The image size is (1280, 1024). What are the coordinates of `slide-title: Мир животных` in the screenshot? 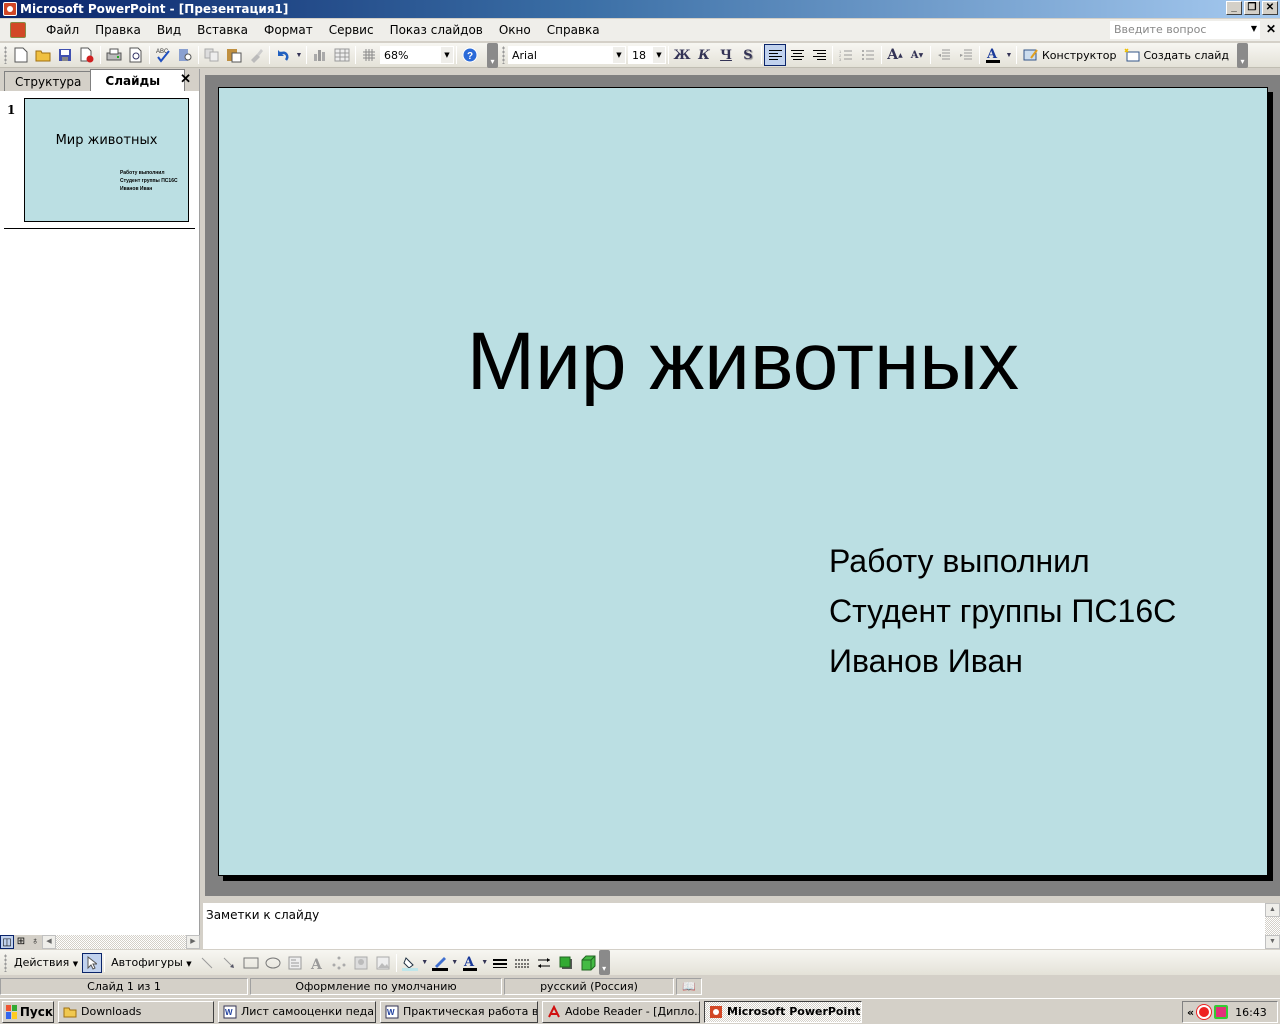 It's located at (743, 362).